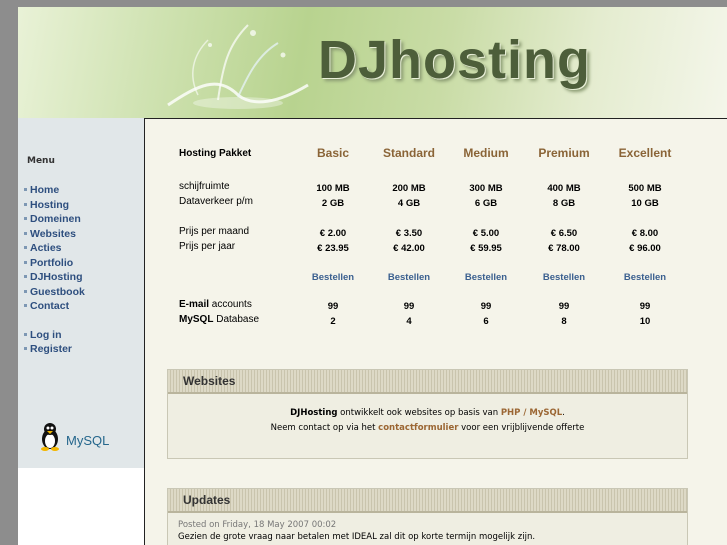 This screenshot has width=727, height=545. What do you see at coordinates (333, 233) in the screenshot?
I see `value-cell: € 2.00` at bounding box center [333, 233].